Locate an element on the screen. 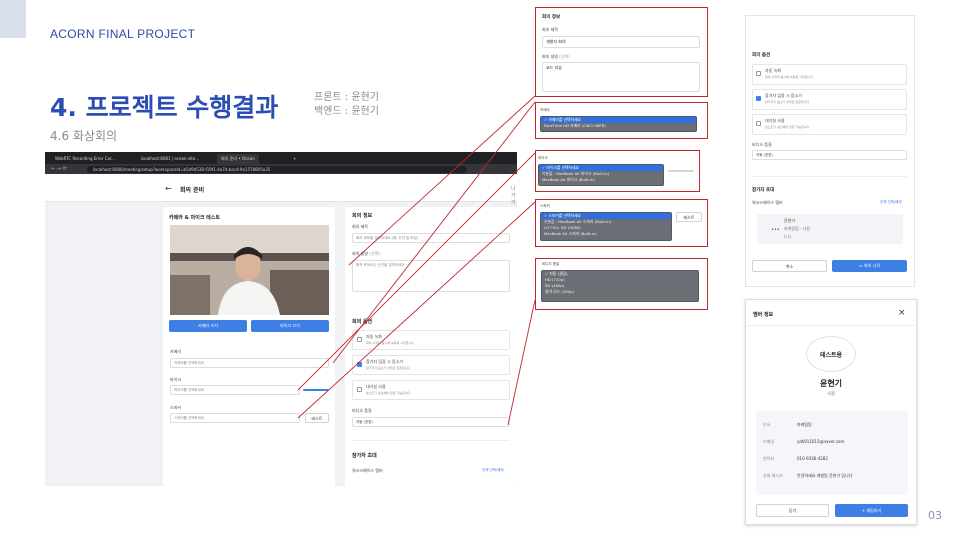 The image size is (960, 540). op-workspace-label: 워크스페이스 멤버 is located at coordinates (767, 202).